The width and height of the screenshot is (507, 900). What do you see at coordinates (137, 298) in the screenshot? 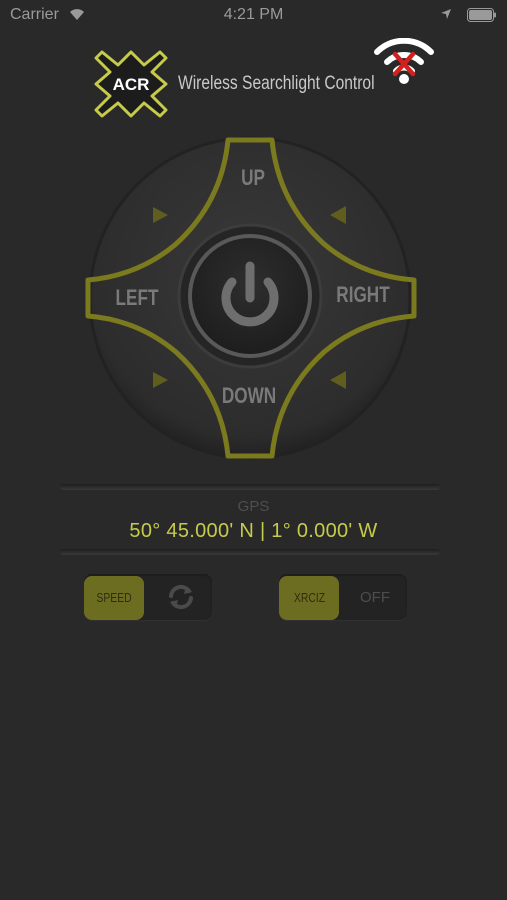
I see `dpad-left-button: LEFT` at bounding box center [137, 298].